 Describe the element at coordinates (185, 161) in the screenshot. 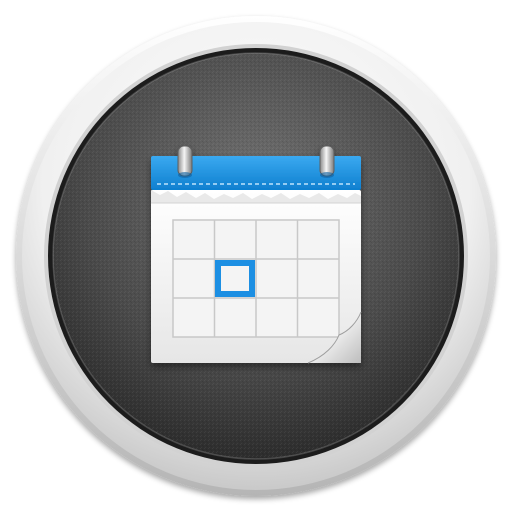

I see `binder-ring-left` at that location.